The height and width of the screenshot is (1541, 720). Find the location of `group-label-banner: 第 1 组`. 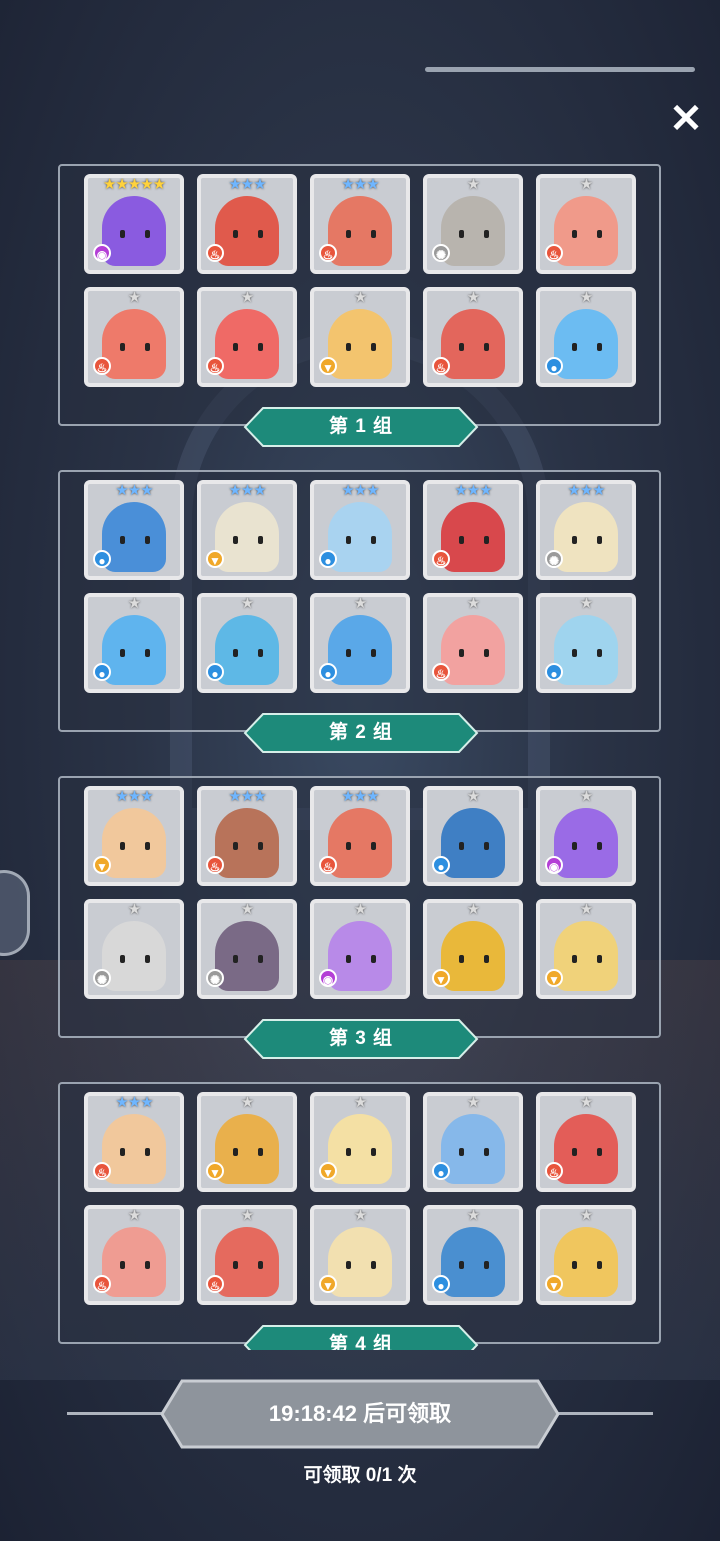

group-label-banner: 第 1 组 is located at coordinates (361, 427).